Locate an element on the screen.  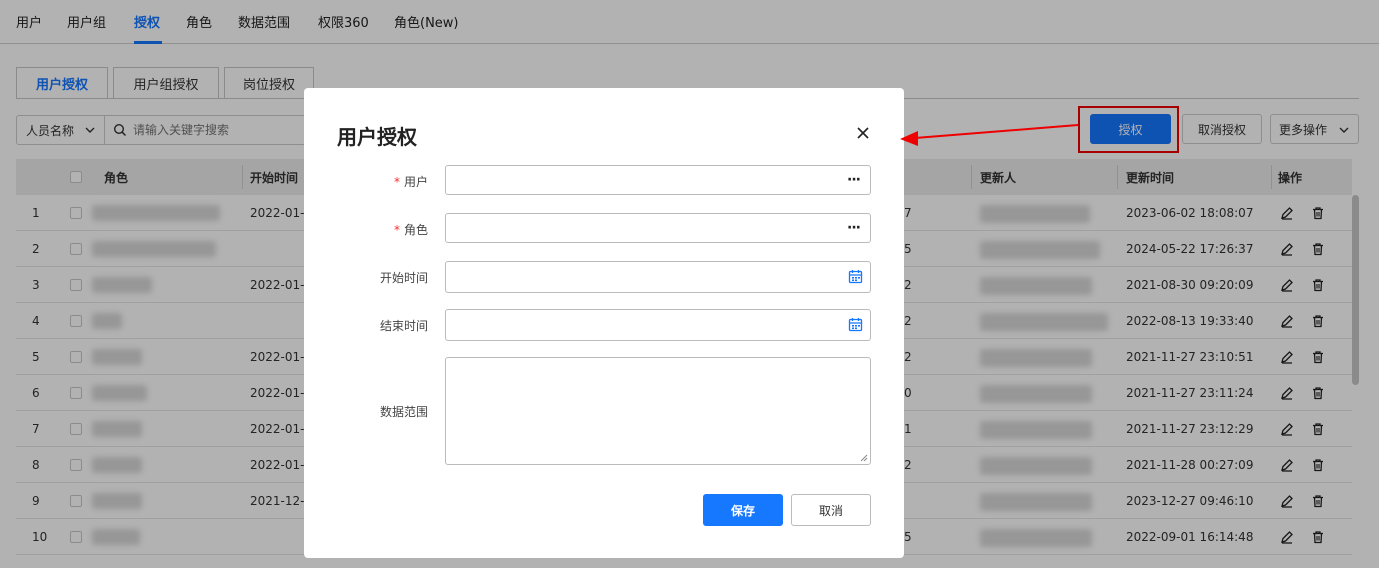
start-time-input is located at coordinates (658, 277).